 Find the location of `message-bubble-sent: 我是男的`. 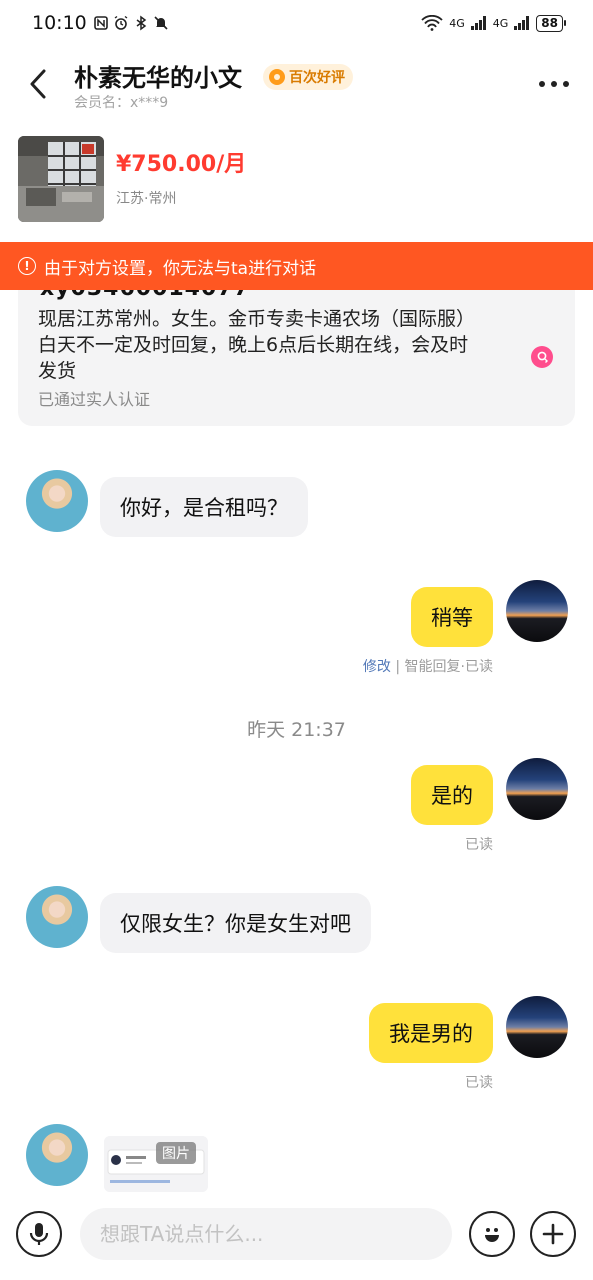

message-bubble-sent: 我是男的 is located at coordinates (431, 1033).